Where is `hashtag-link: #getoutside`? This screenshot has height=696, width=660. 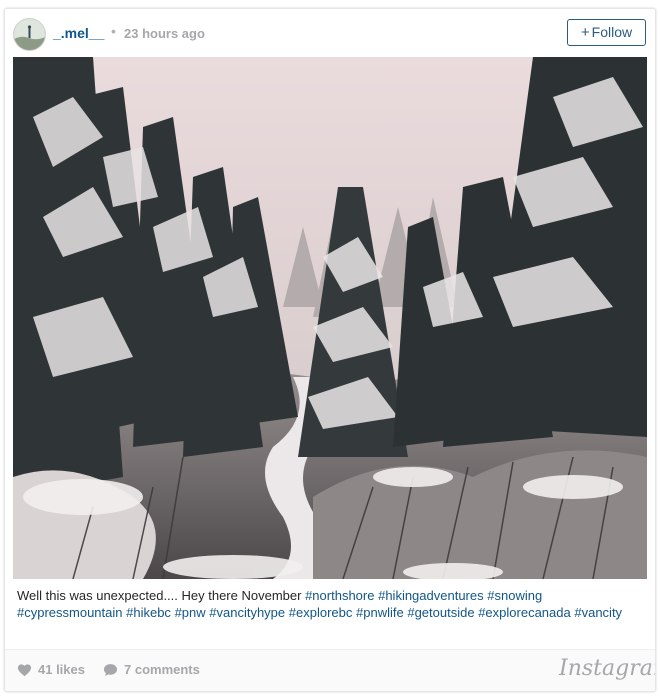 hashtag-link: #getoutside is located at coordinates (440, 612).